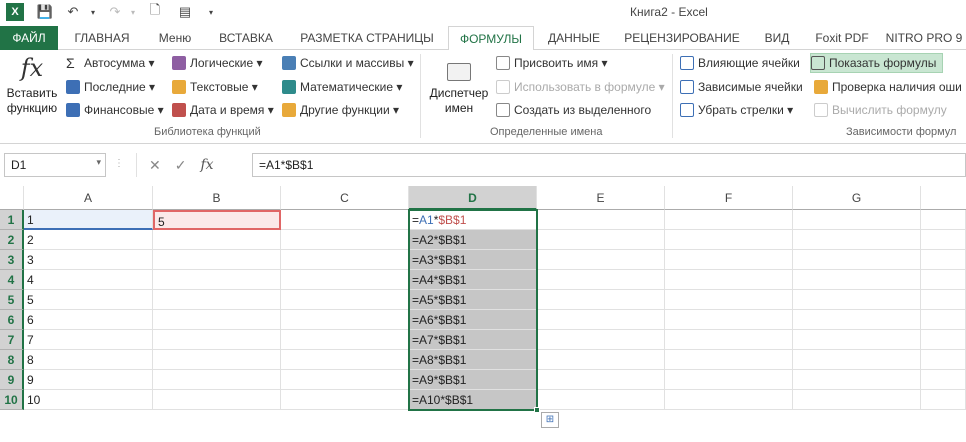  What do you see at coordinates (943, 260) in the screenshot?
I see `cell-h3` at bounding box center [943, 260].